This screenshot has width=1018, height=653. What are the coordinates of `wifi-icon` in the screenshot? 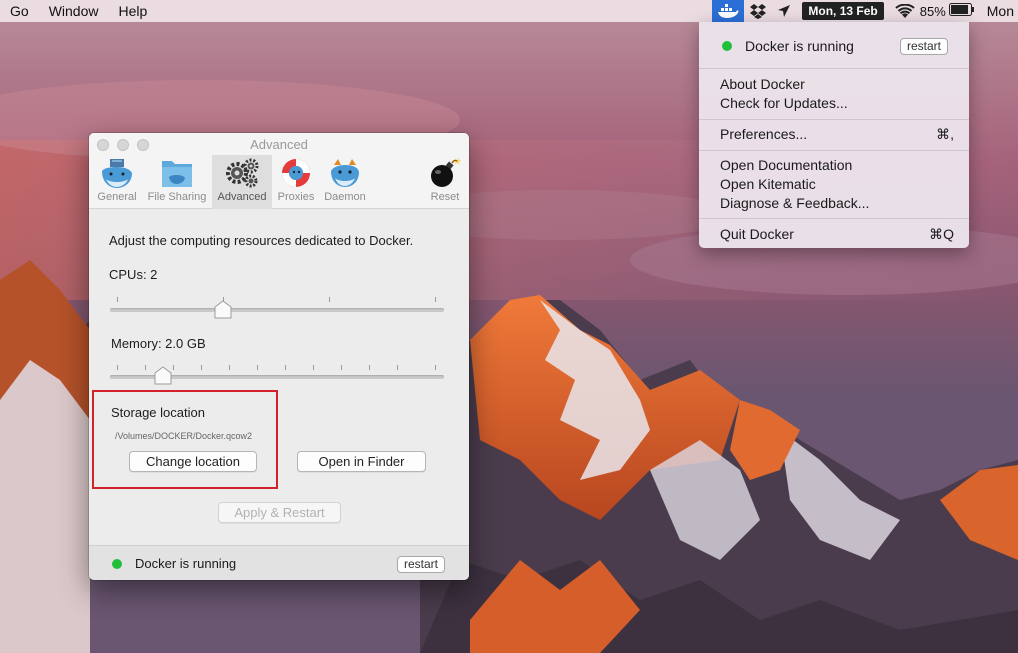 It's located at (905, 11).